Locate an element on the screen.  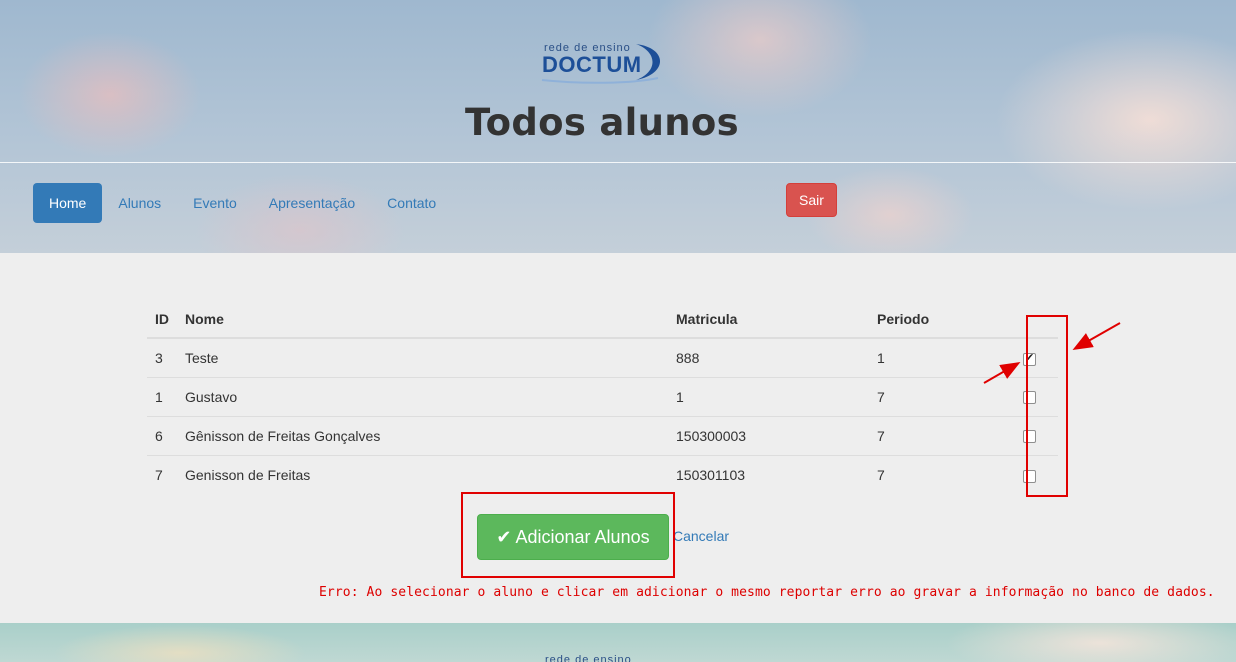
page-footer: rede de ensino is located at coordinates (618, 642).